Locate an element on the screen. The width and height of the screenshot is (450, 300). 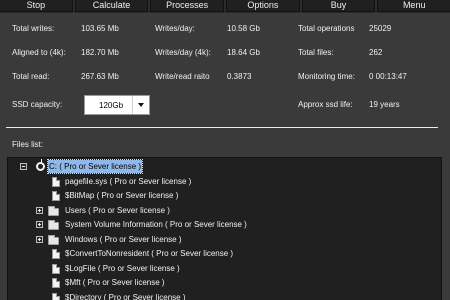
ssd-capacity-select: 120Gb is located at coordinates (117, 105).